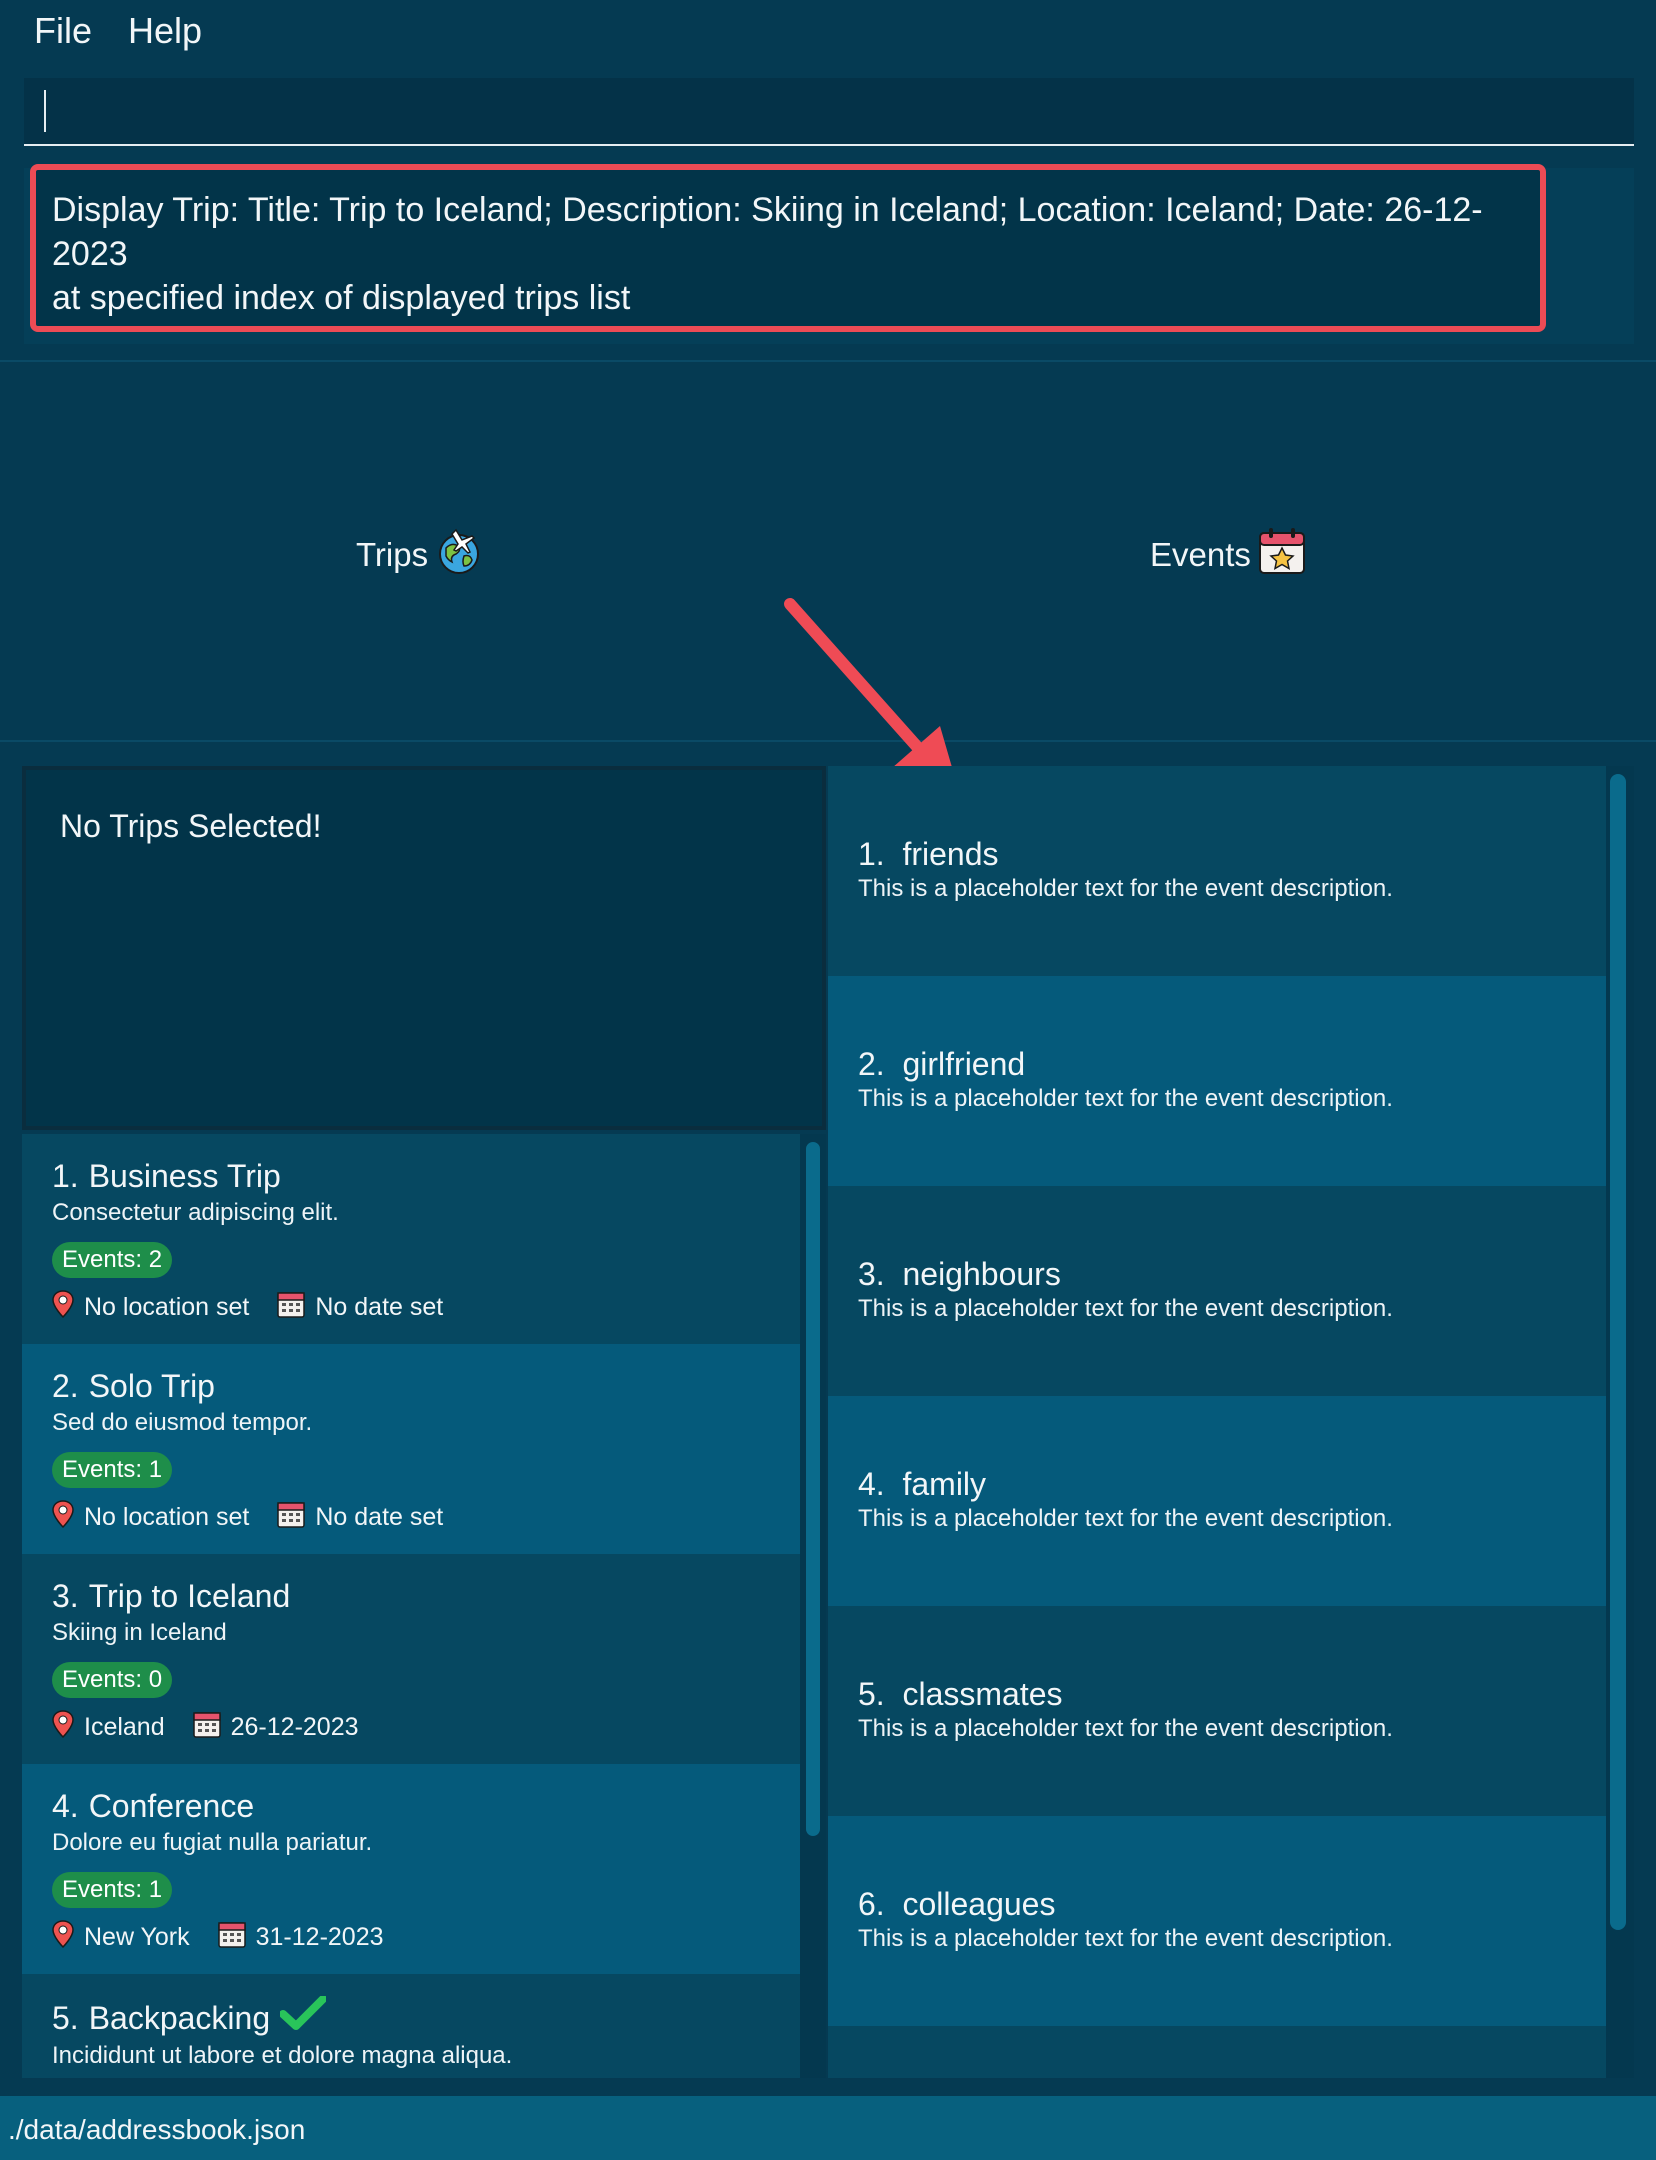 The width and height of the screenshot is (1656, 2160). Describe the element at coordinates (184, 1176) in the screenshot. I see `trip-name: Business Trip` at that location.